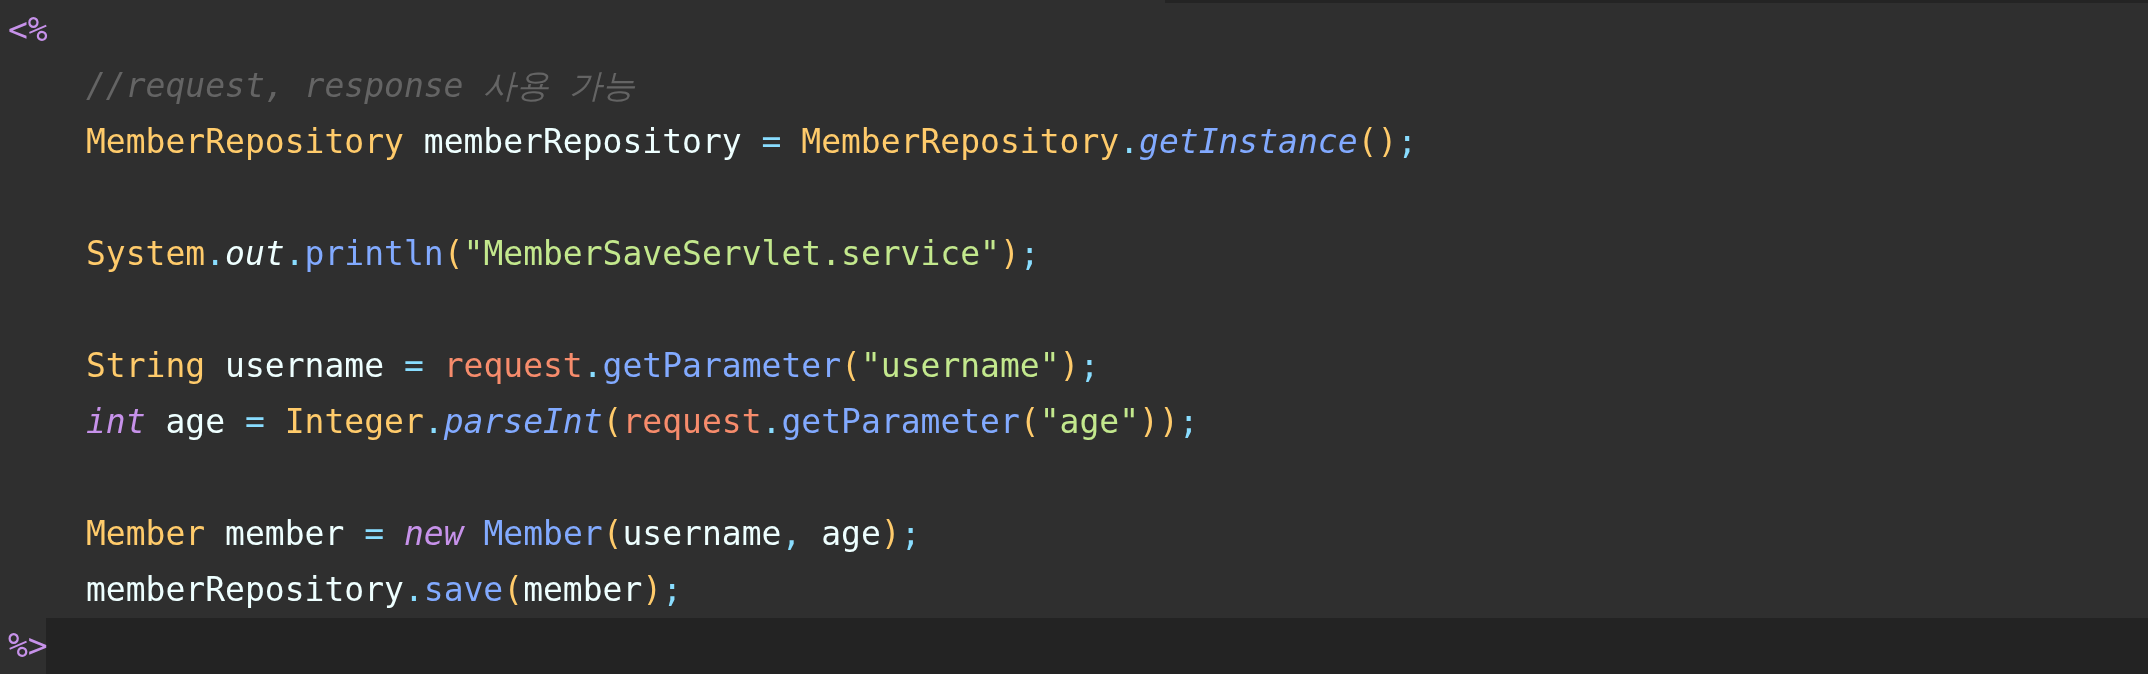  I want to click on code-line: String username = request.getParameter("username");, so click(593, 366).